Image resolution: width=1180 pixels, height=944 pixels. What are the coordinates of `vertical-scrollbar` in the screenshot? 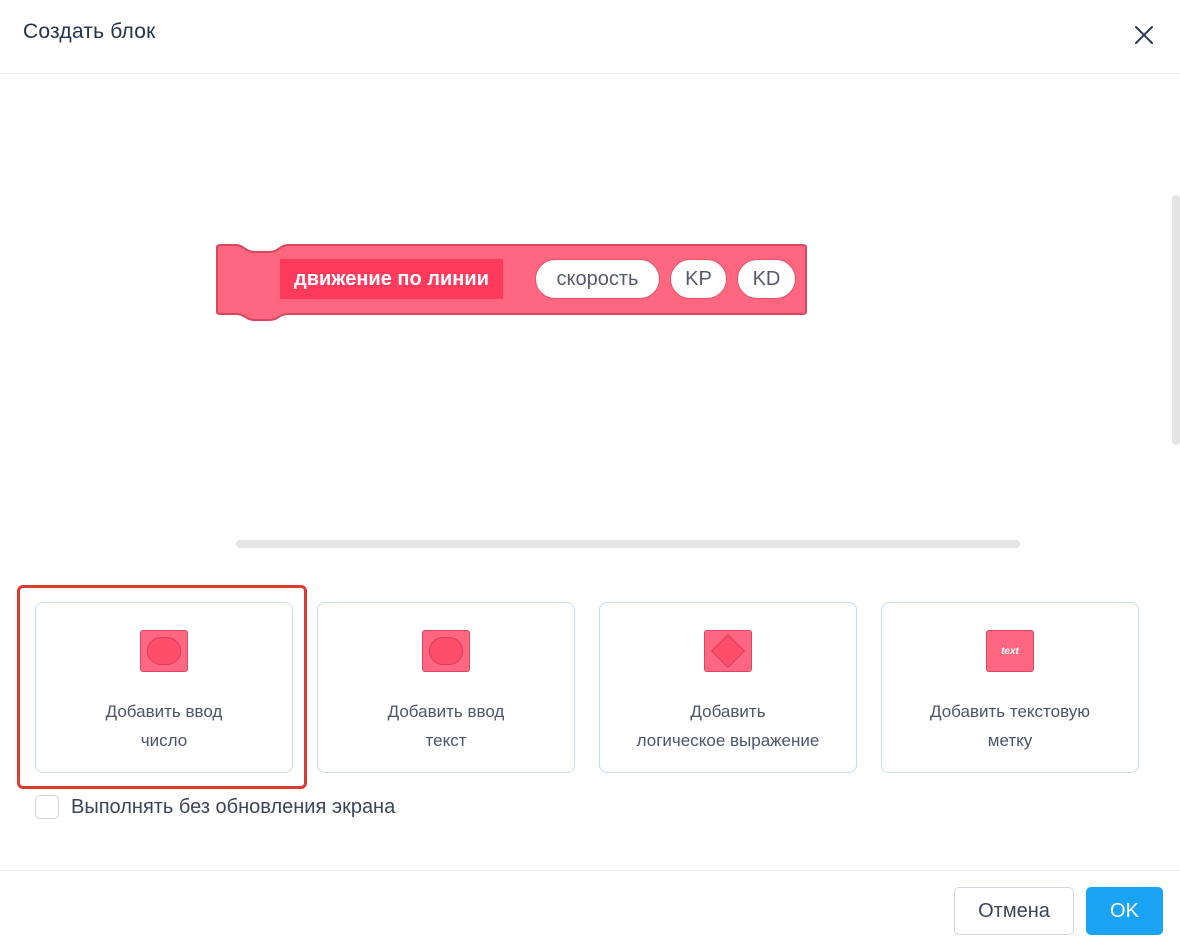 It's located at (1176, 320).